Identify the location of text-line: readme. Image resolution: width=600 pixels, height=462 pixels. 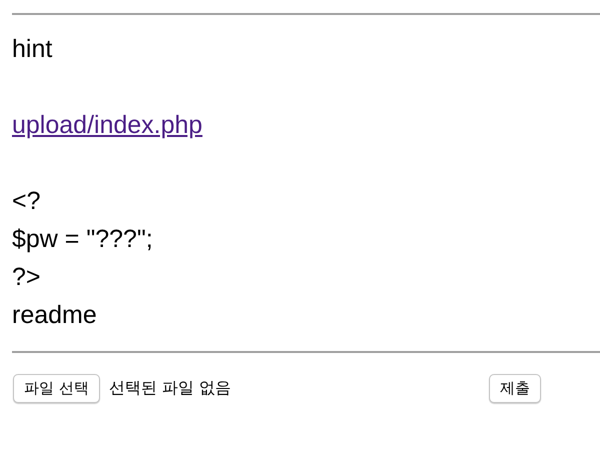
(54, 315).